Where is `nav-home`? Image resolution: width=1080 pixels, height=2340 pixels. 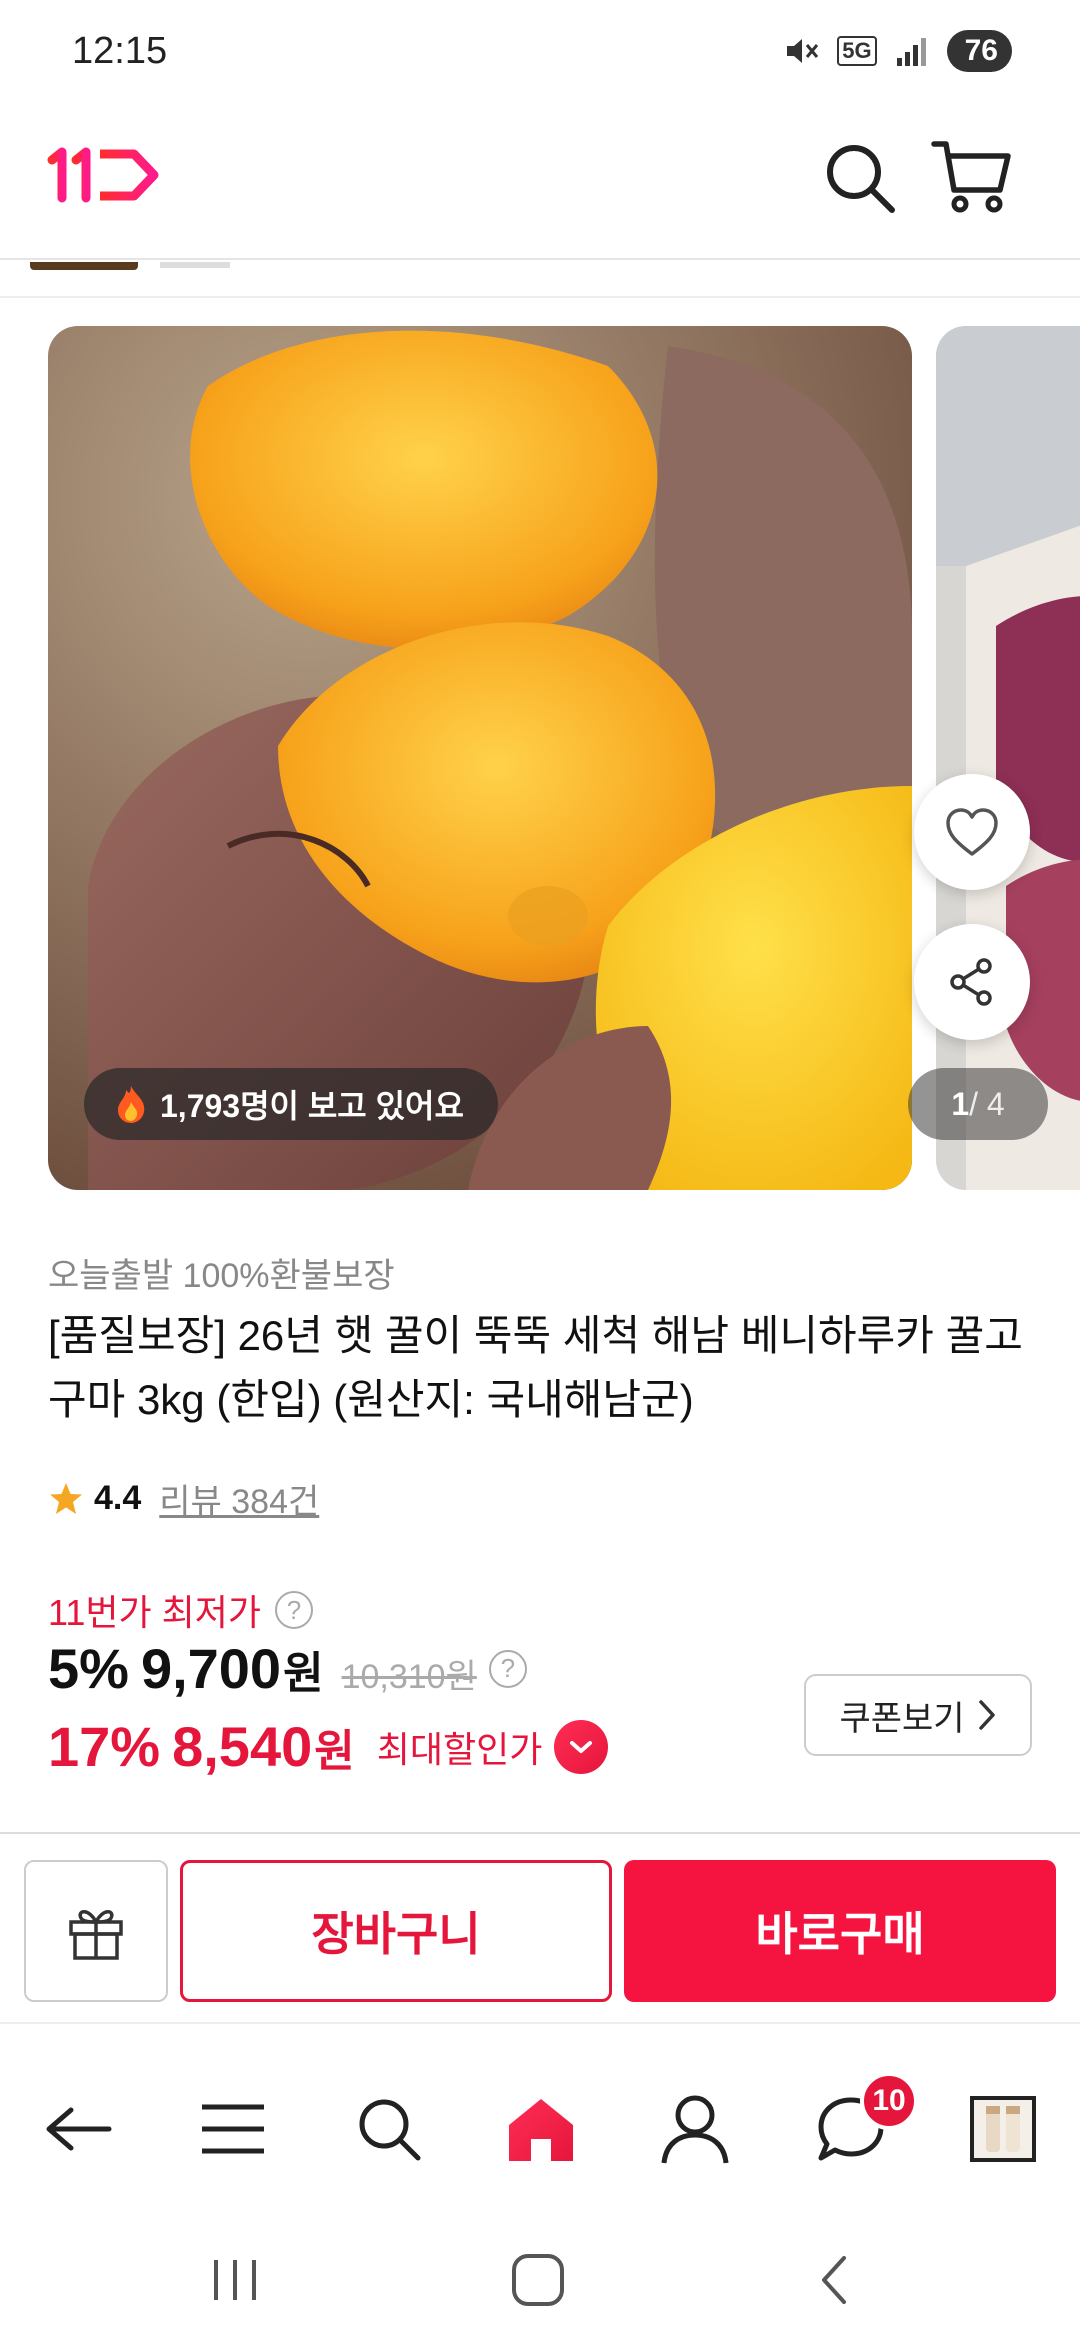
nav-home is located at coordinates (541, 2129).